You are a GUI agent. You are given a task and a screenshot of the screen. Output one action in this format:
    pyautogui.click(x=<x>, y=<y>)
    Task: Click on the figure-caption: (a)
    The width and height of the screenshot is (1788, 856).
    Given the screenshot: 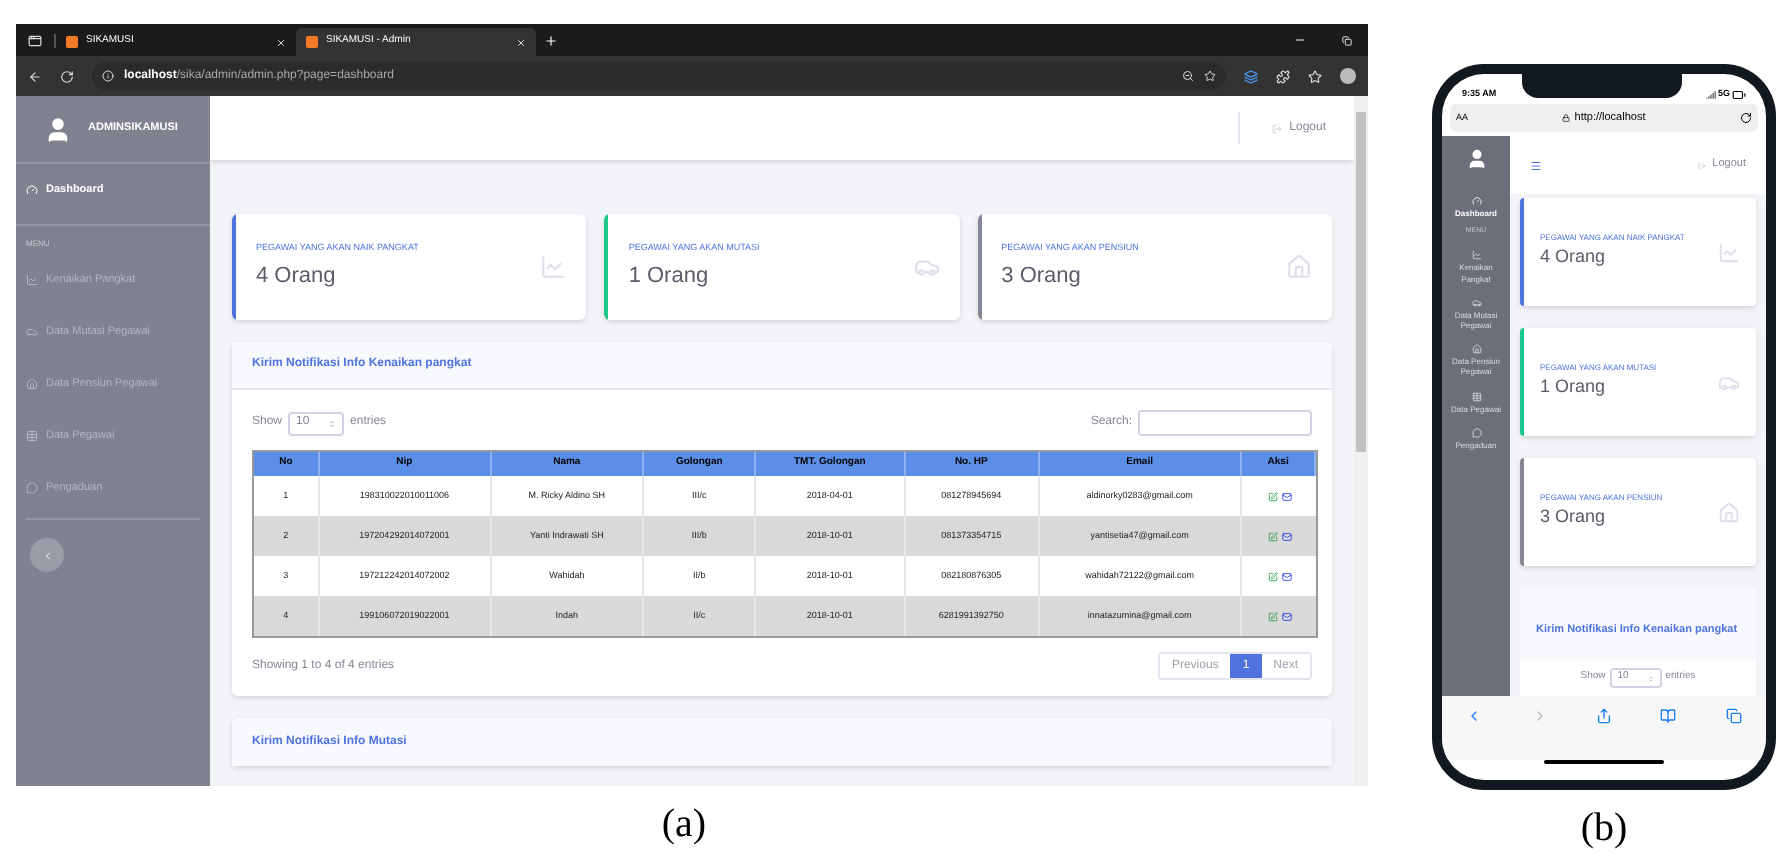 What is the action you would take?
    pyautogui.click(x=684, y=825)
    